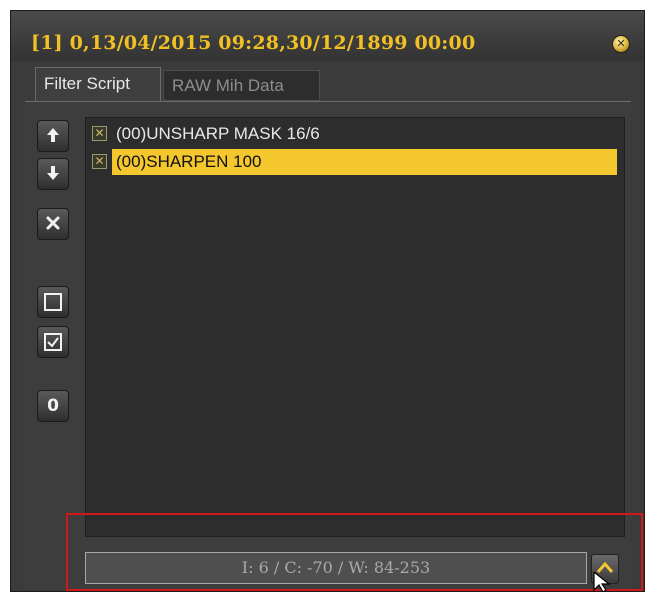  What do you see at coordinates (253, 43) in the screenshot?
I see `window-title: [1] 0,13/04/2015 09:28,30/12/1899 00:00` at bounding box center [253, 43].